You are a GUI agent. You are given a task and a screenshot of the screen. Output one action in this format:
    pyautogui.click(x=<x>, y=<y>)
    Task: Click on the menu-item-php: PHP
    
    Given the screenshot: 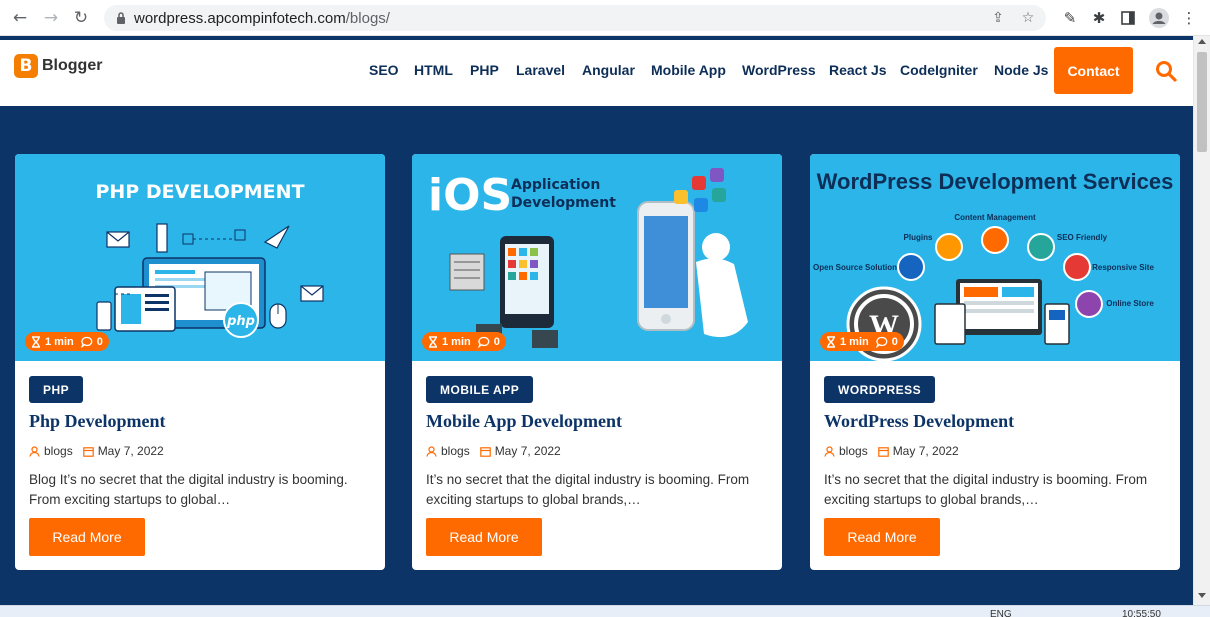 What is the action you would take?
    pyautogui.click(x=484, y=70)
    